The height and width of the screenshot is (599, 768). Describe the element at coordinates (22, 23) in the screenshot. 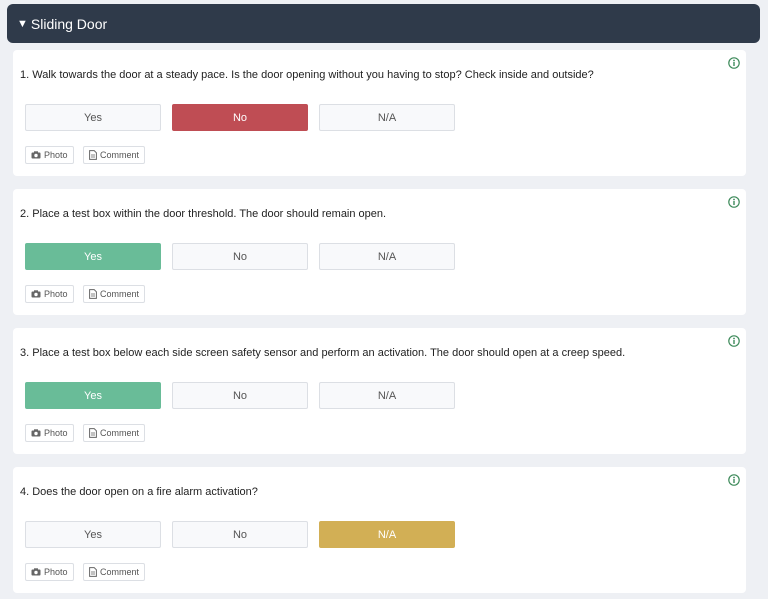

I see `collapse-caret-icon: ▼` at that location.